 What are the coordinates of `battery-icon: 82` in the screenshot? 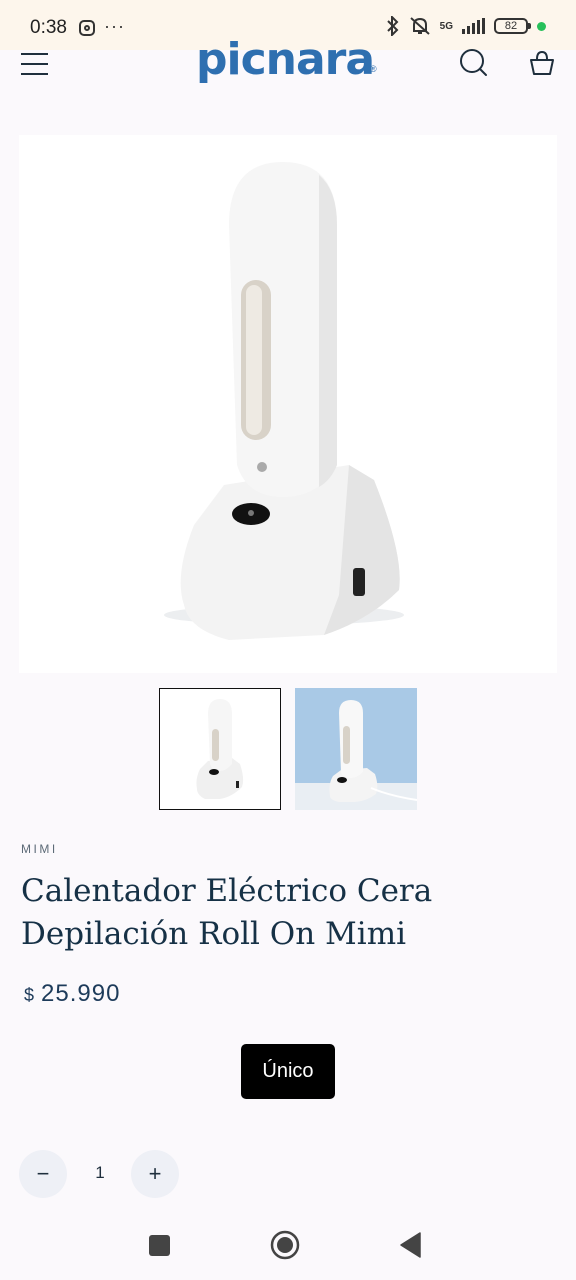 It's located at (512, 26).